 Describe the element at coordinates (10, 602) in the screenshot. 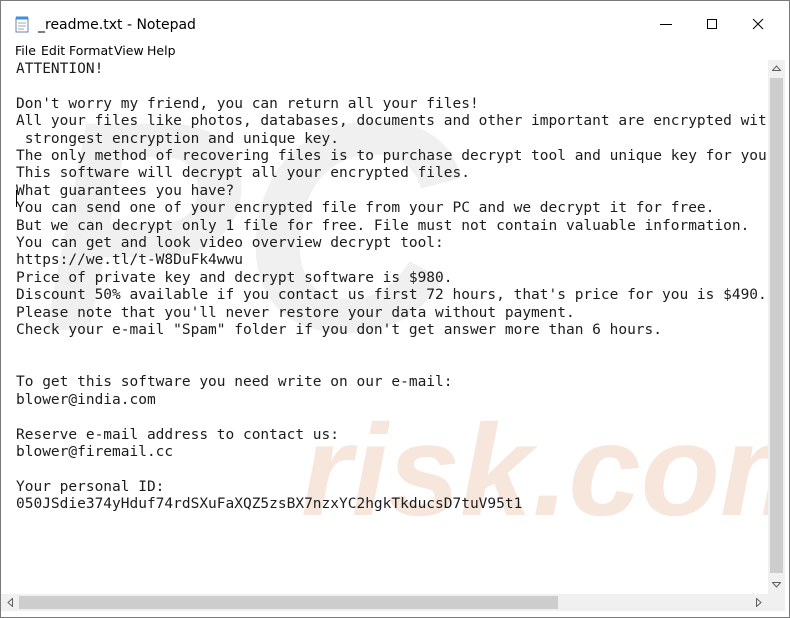

I see `scroll-left-arrow-icon` at that location.